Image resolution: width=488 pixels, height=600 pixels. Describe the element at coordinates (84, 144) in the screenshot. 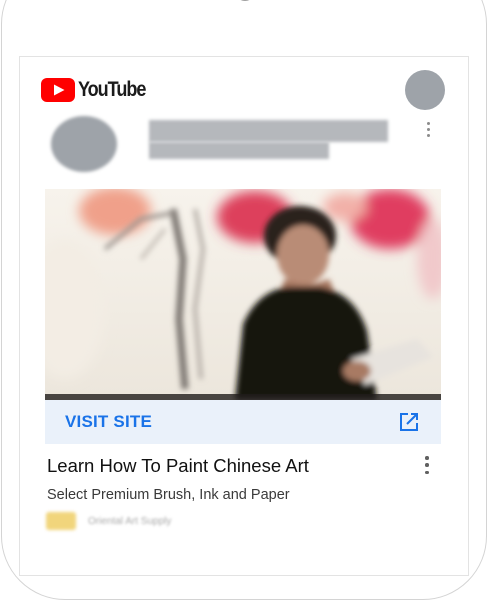

I see `channel-avatar` at that location.